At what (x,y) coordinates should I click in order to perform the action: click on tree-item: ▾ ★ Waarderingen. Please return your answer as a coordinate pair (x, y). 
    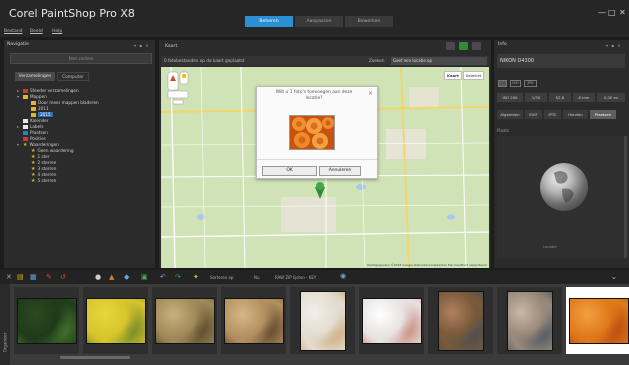
    Looking at the image, I should click on (38, 144).